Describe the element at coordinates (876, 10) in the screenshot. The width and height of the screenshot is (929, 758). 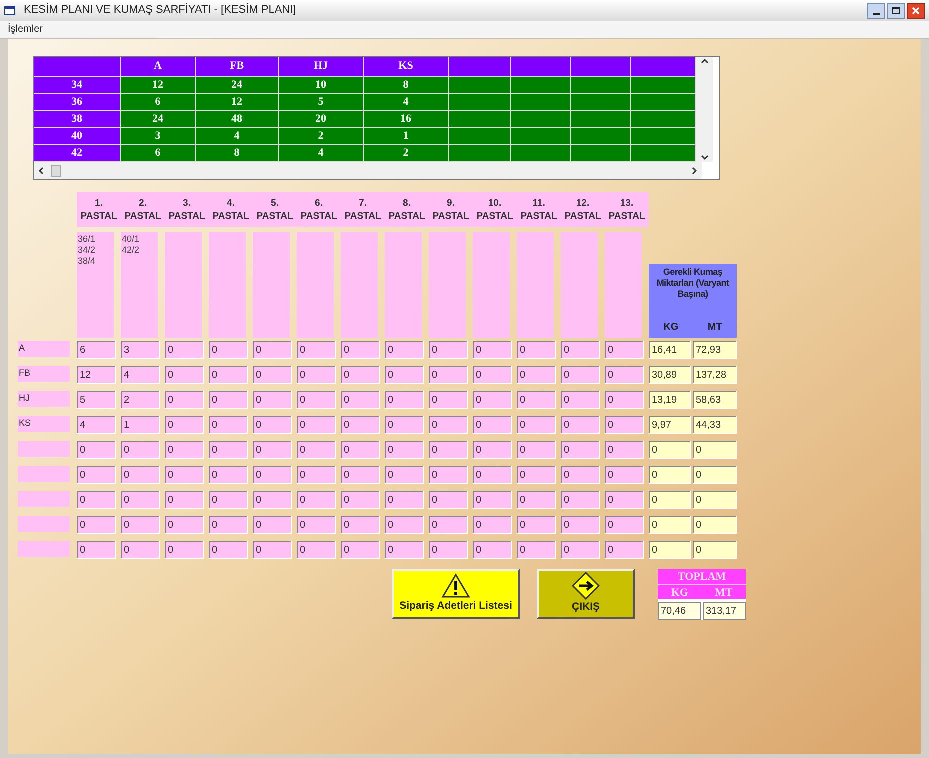
I see `minimize-button` at that location.